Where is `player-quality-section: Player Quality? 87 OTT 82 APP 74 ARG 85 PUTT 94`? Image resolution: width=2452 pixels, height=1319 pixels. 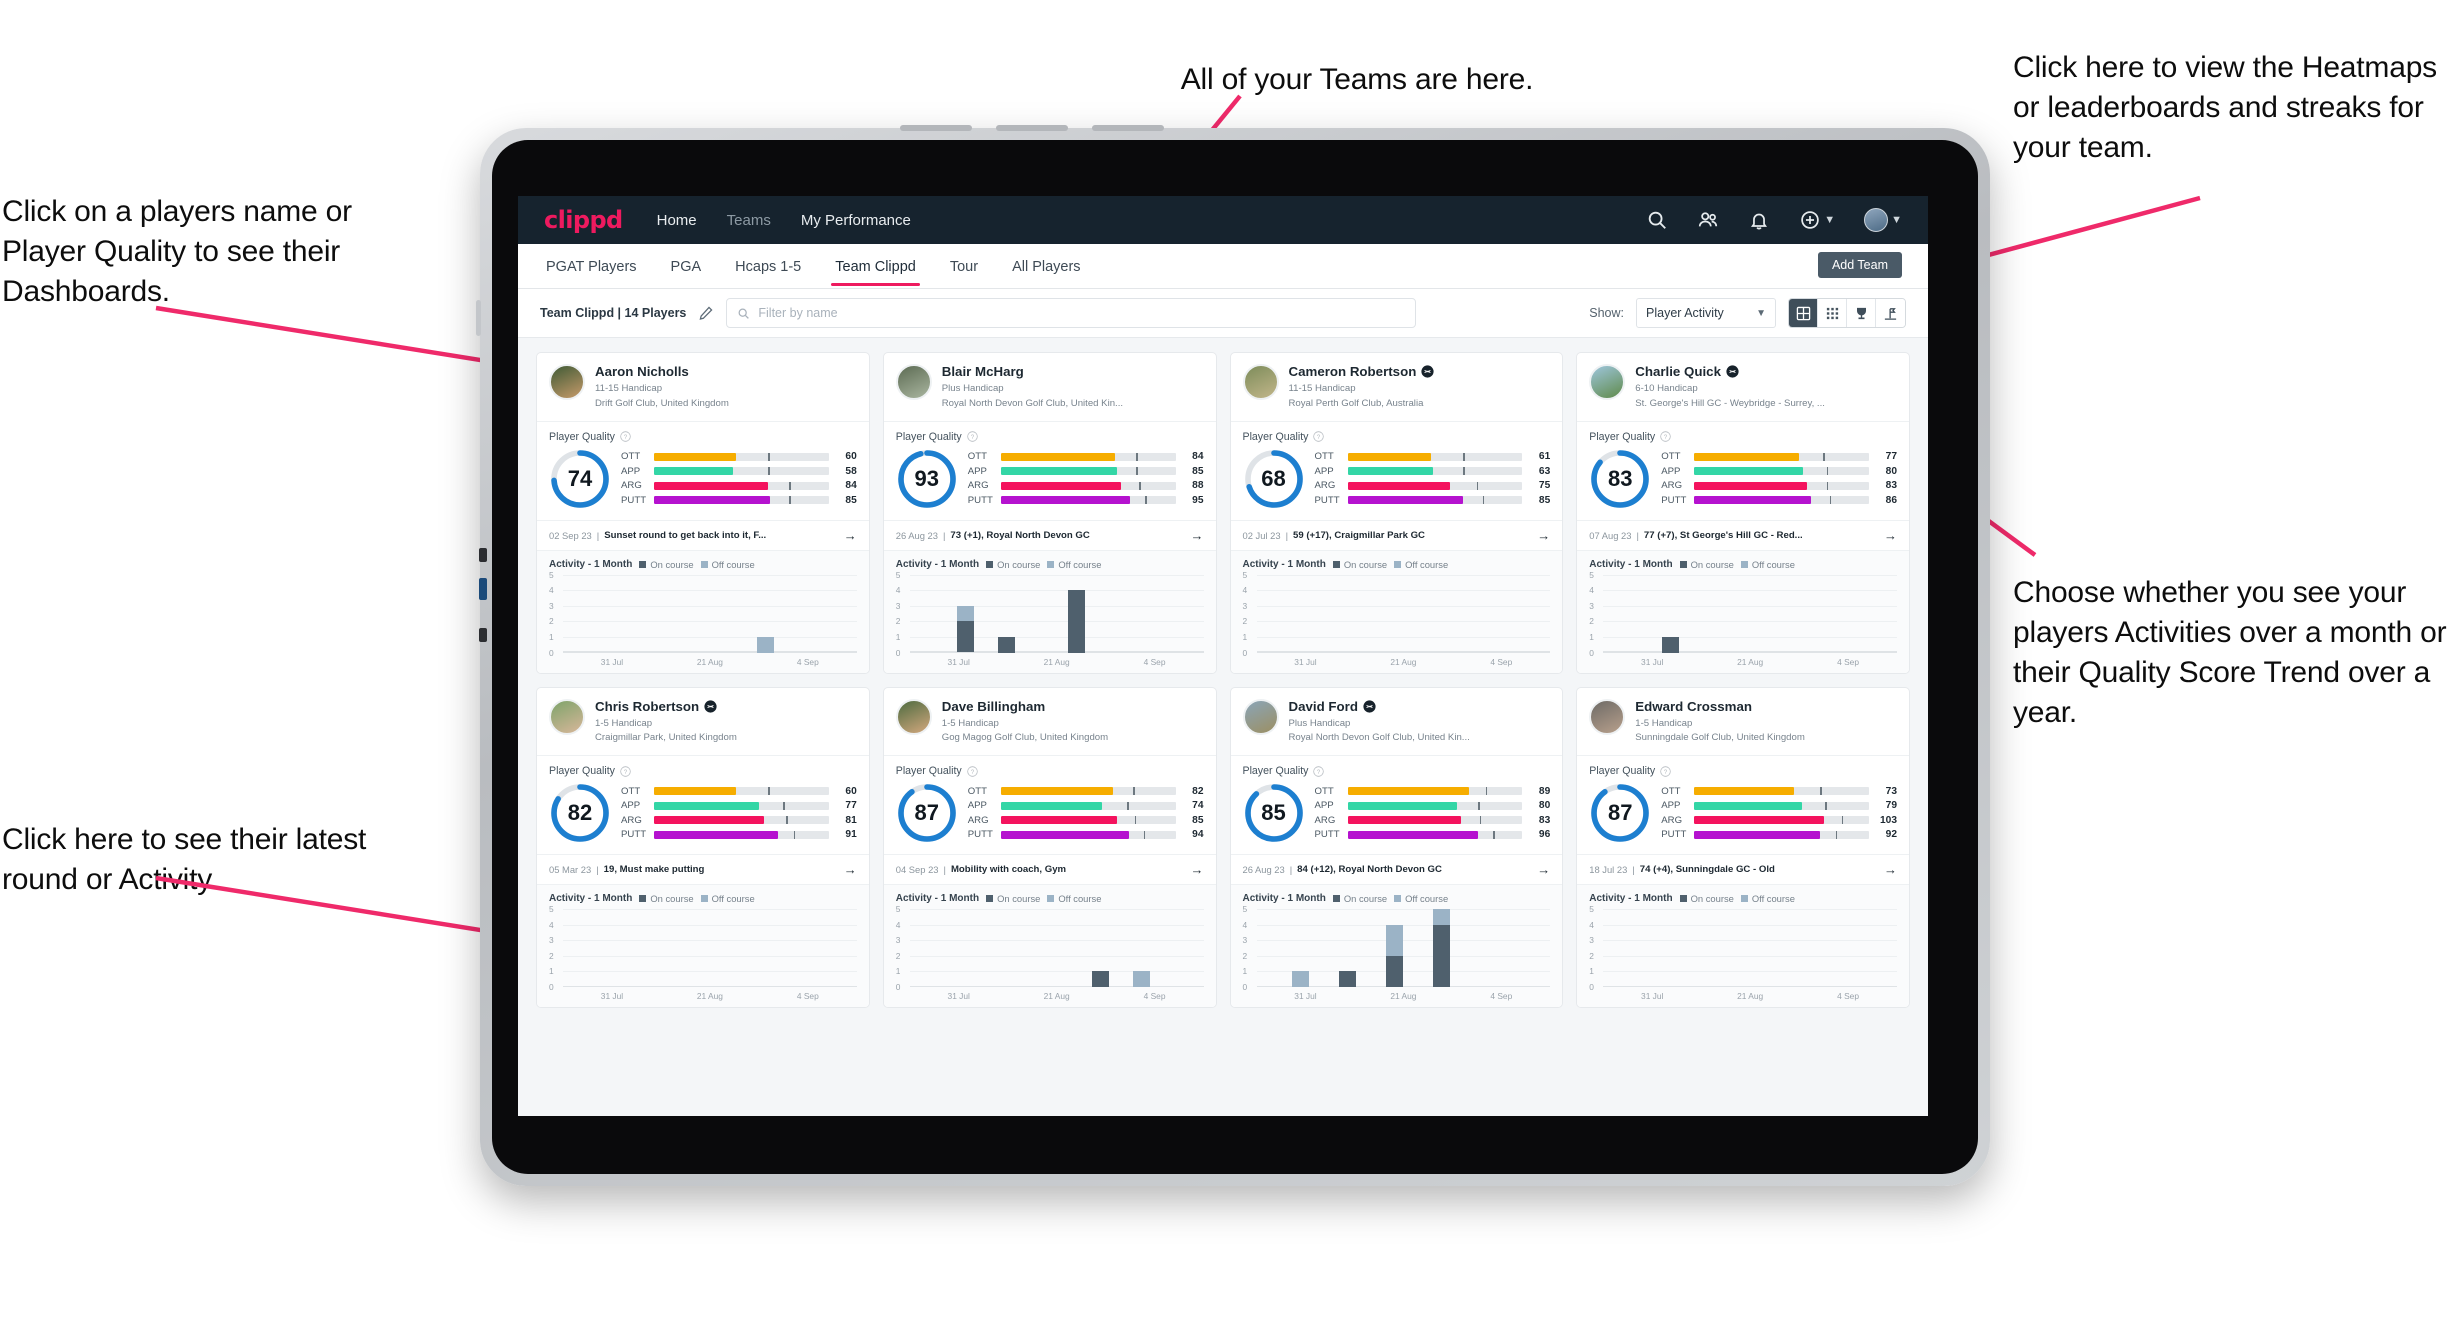
player-quality-section: Player Quality? 87 OTT 82 APP 74 ARG 85 PUTT 94 is located at coordinates (1049, 804).